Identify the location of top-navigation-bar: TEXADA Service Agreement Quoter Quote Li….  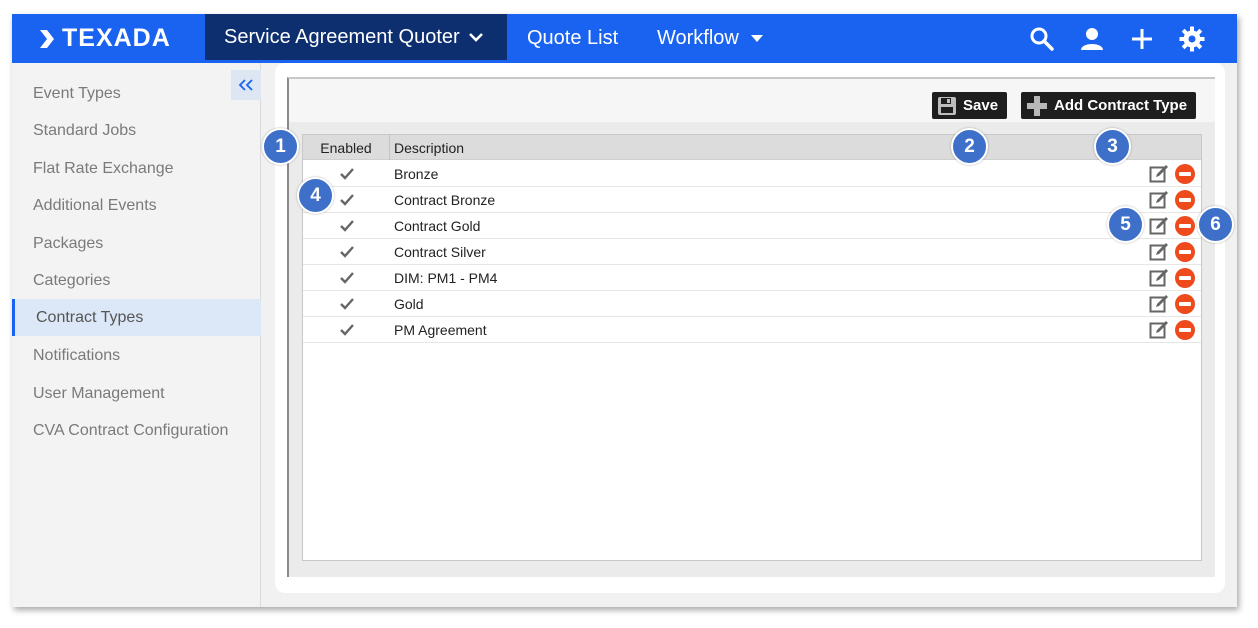
(624, 38).